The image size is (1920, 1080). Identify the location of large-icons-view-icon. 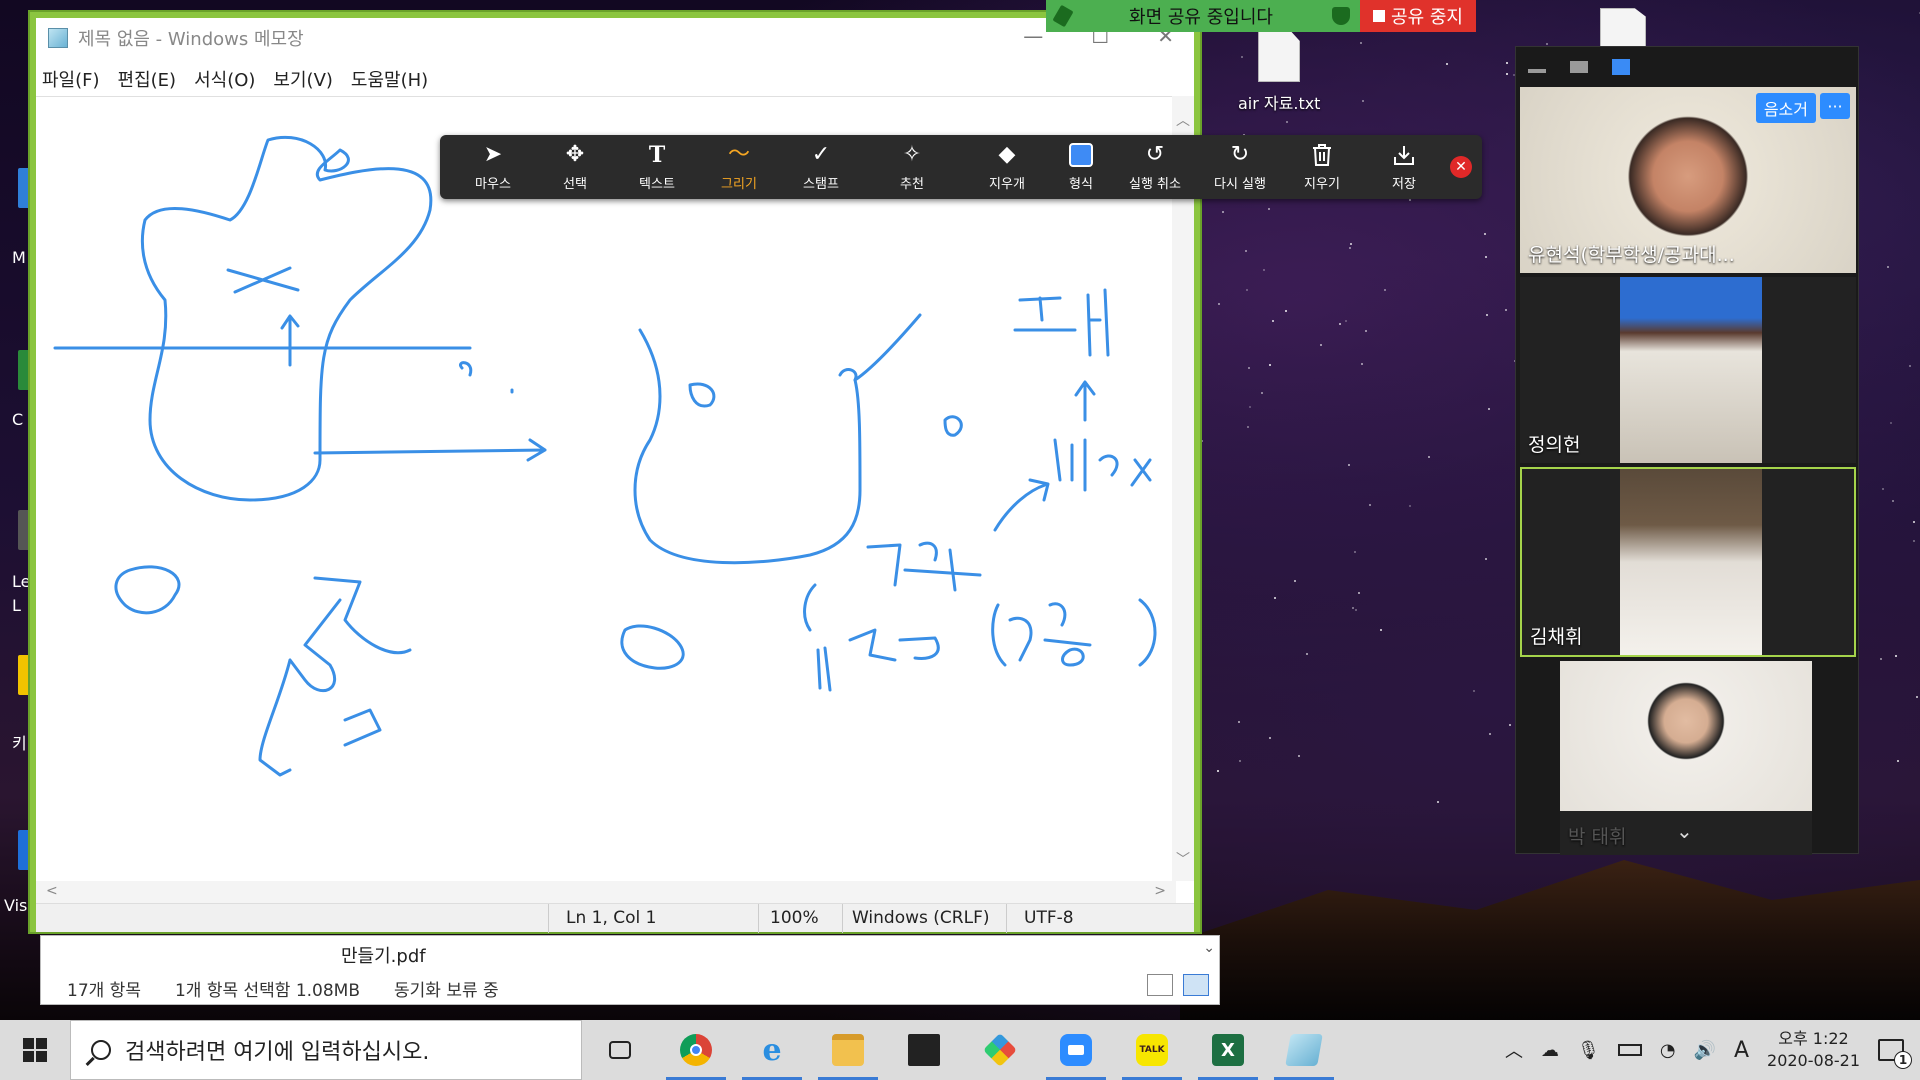
(1196, 985).